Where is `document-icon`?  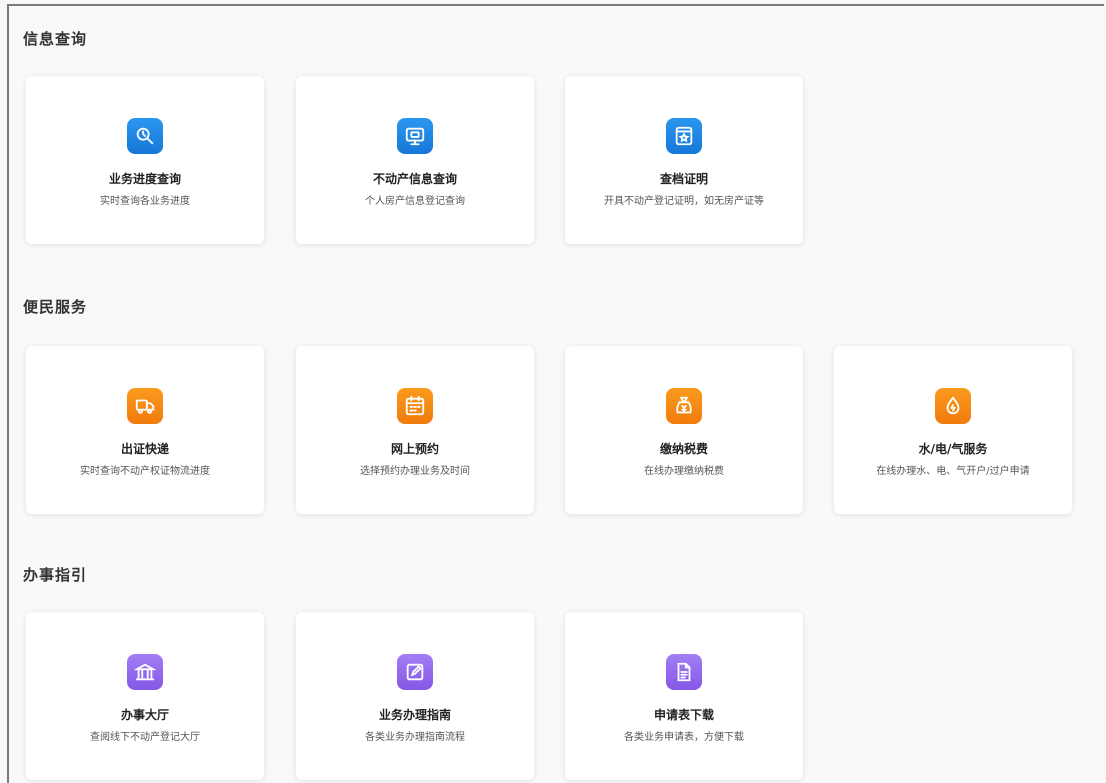
document-icon is located at coordinates (684, 672).